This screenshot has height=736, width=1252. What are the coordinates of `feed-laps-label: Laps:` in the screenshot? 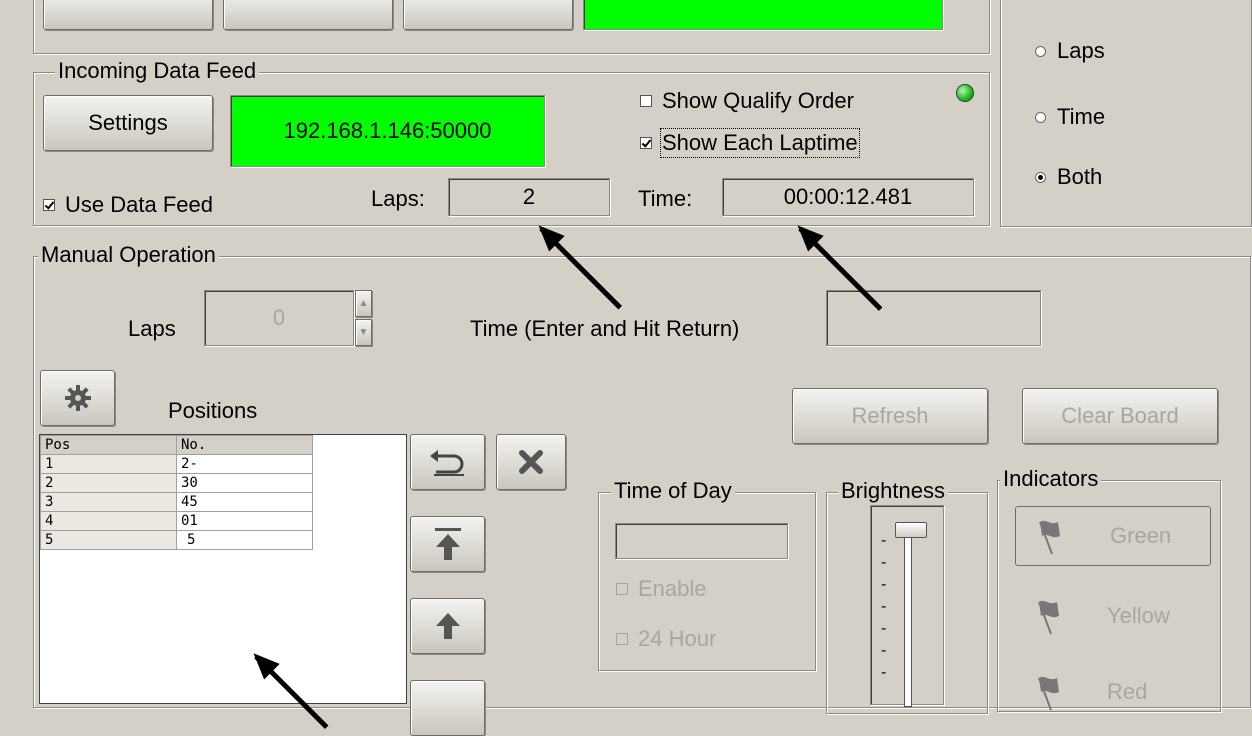 It's located at (398, 198).